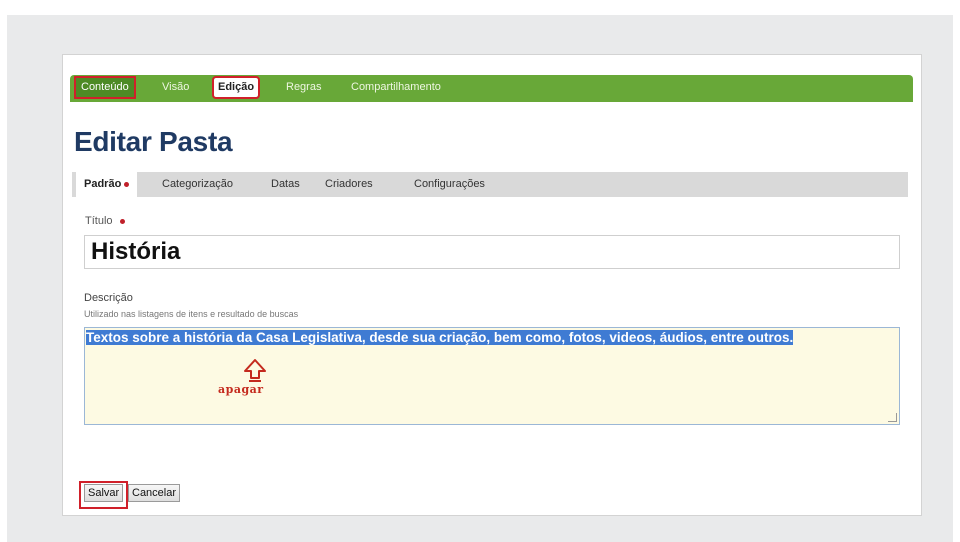 The width and height of the screenshot is (960, 542). I want to click on title-label-text: Título, so click(99, 221).